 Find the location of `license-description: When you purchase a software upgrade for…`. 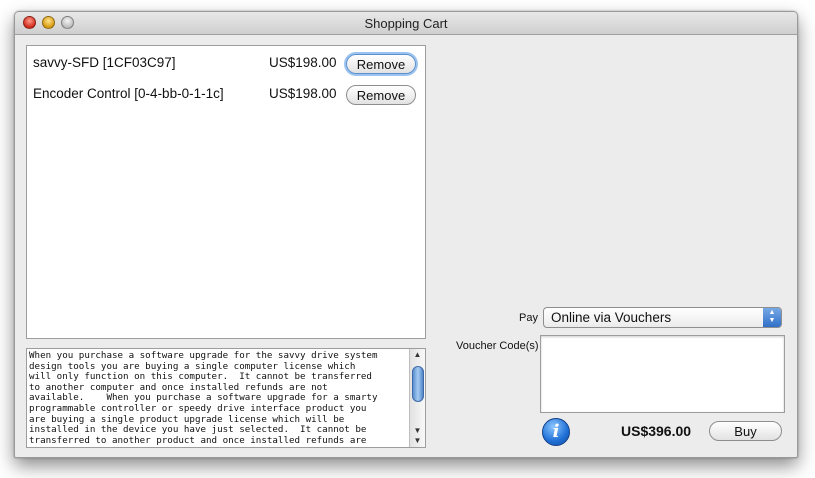

license-description: When you purchase a software upgrade for… is located at coordinates (226, 398).